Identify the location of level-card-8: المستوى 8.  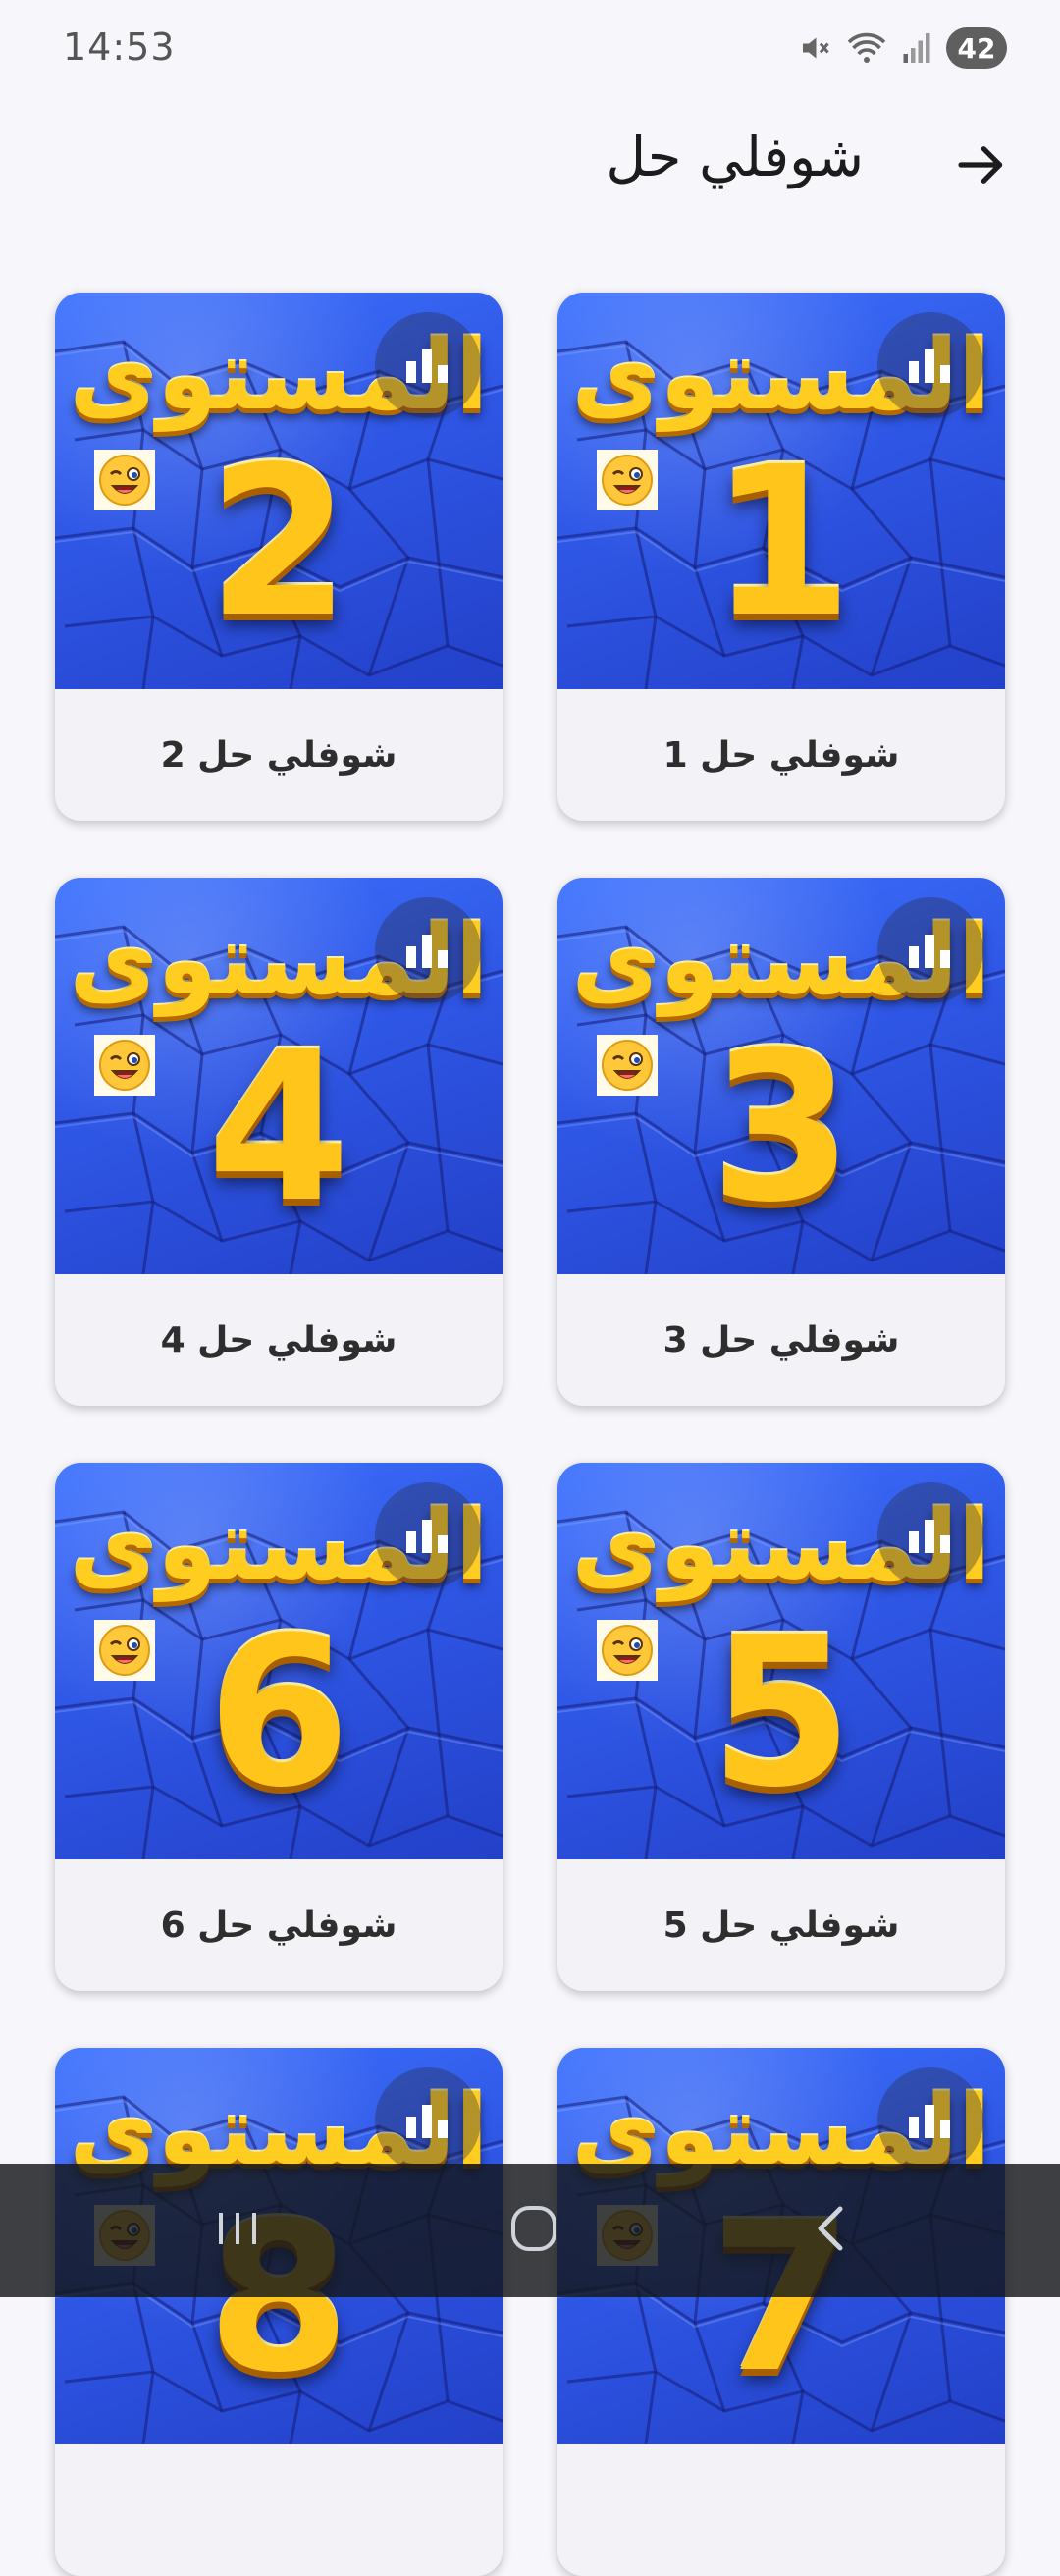
(279, 2312).